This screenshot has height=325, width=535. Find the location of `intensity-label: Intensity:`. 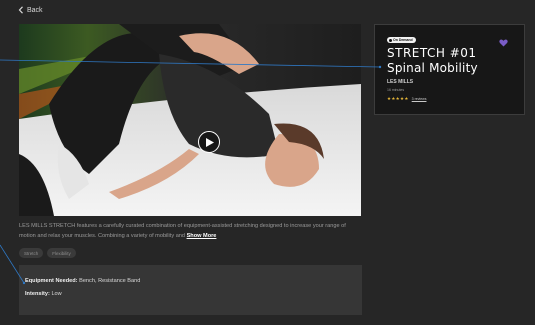

intensity-label: Intensity: is located at coordinates (37, 294).